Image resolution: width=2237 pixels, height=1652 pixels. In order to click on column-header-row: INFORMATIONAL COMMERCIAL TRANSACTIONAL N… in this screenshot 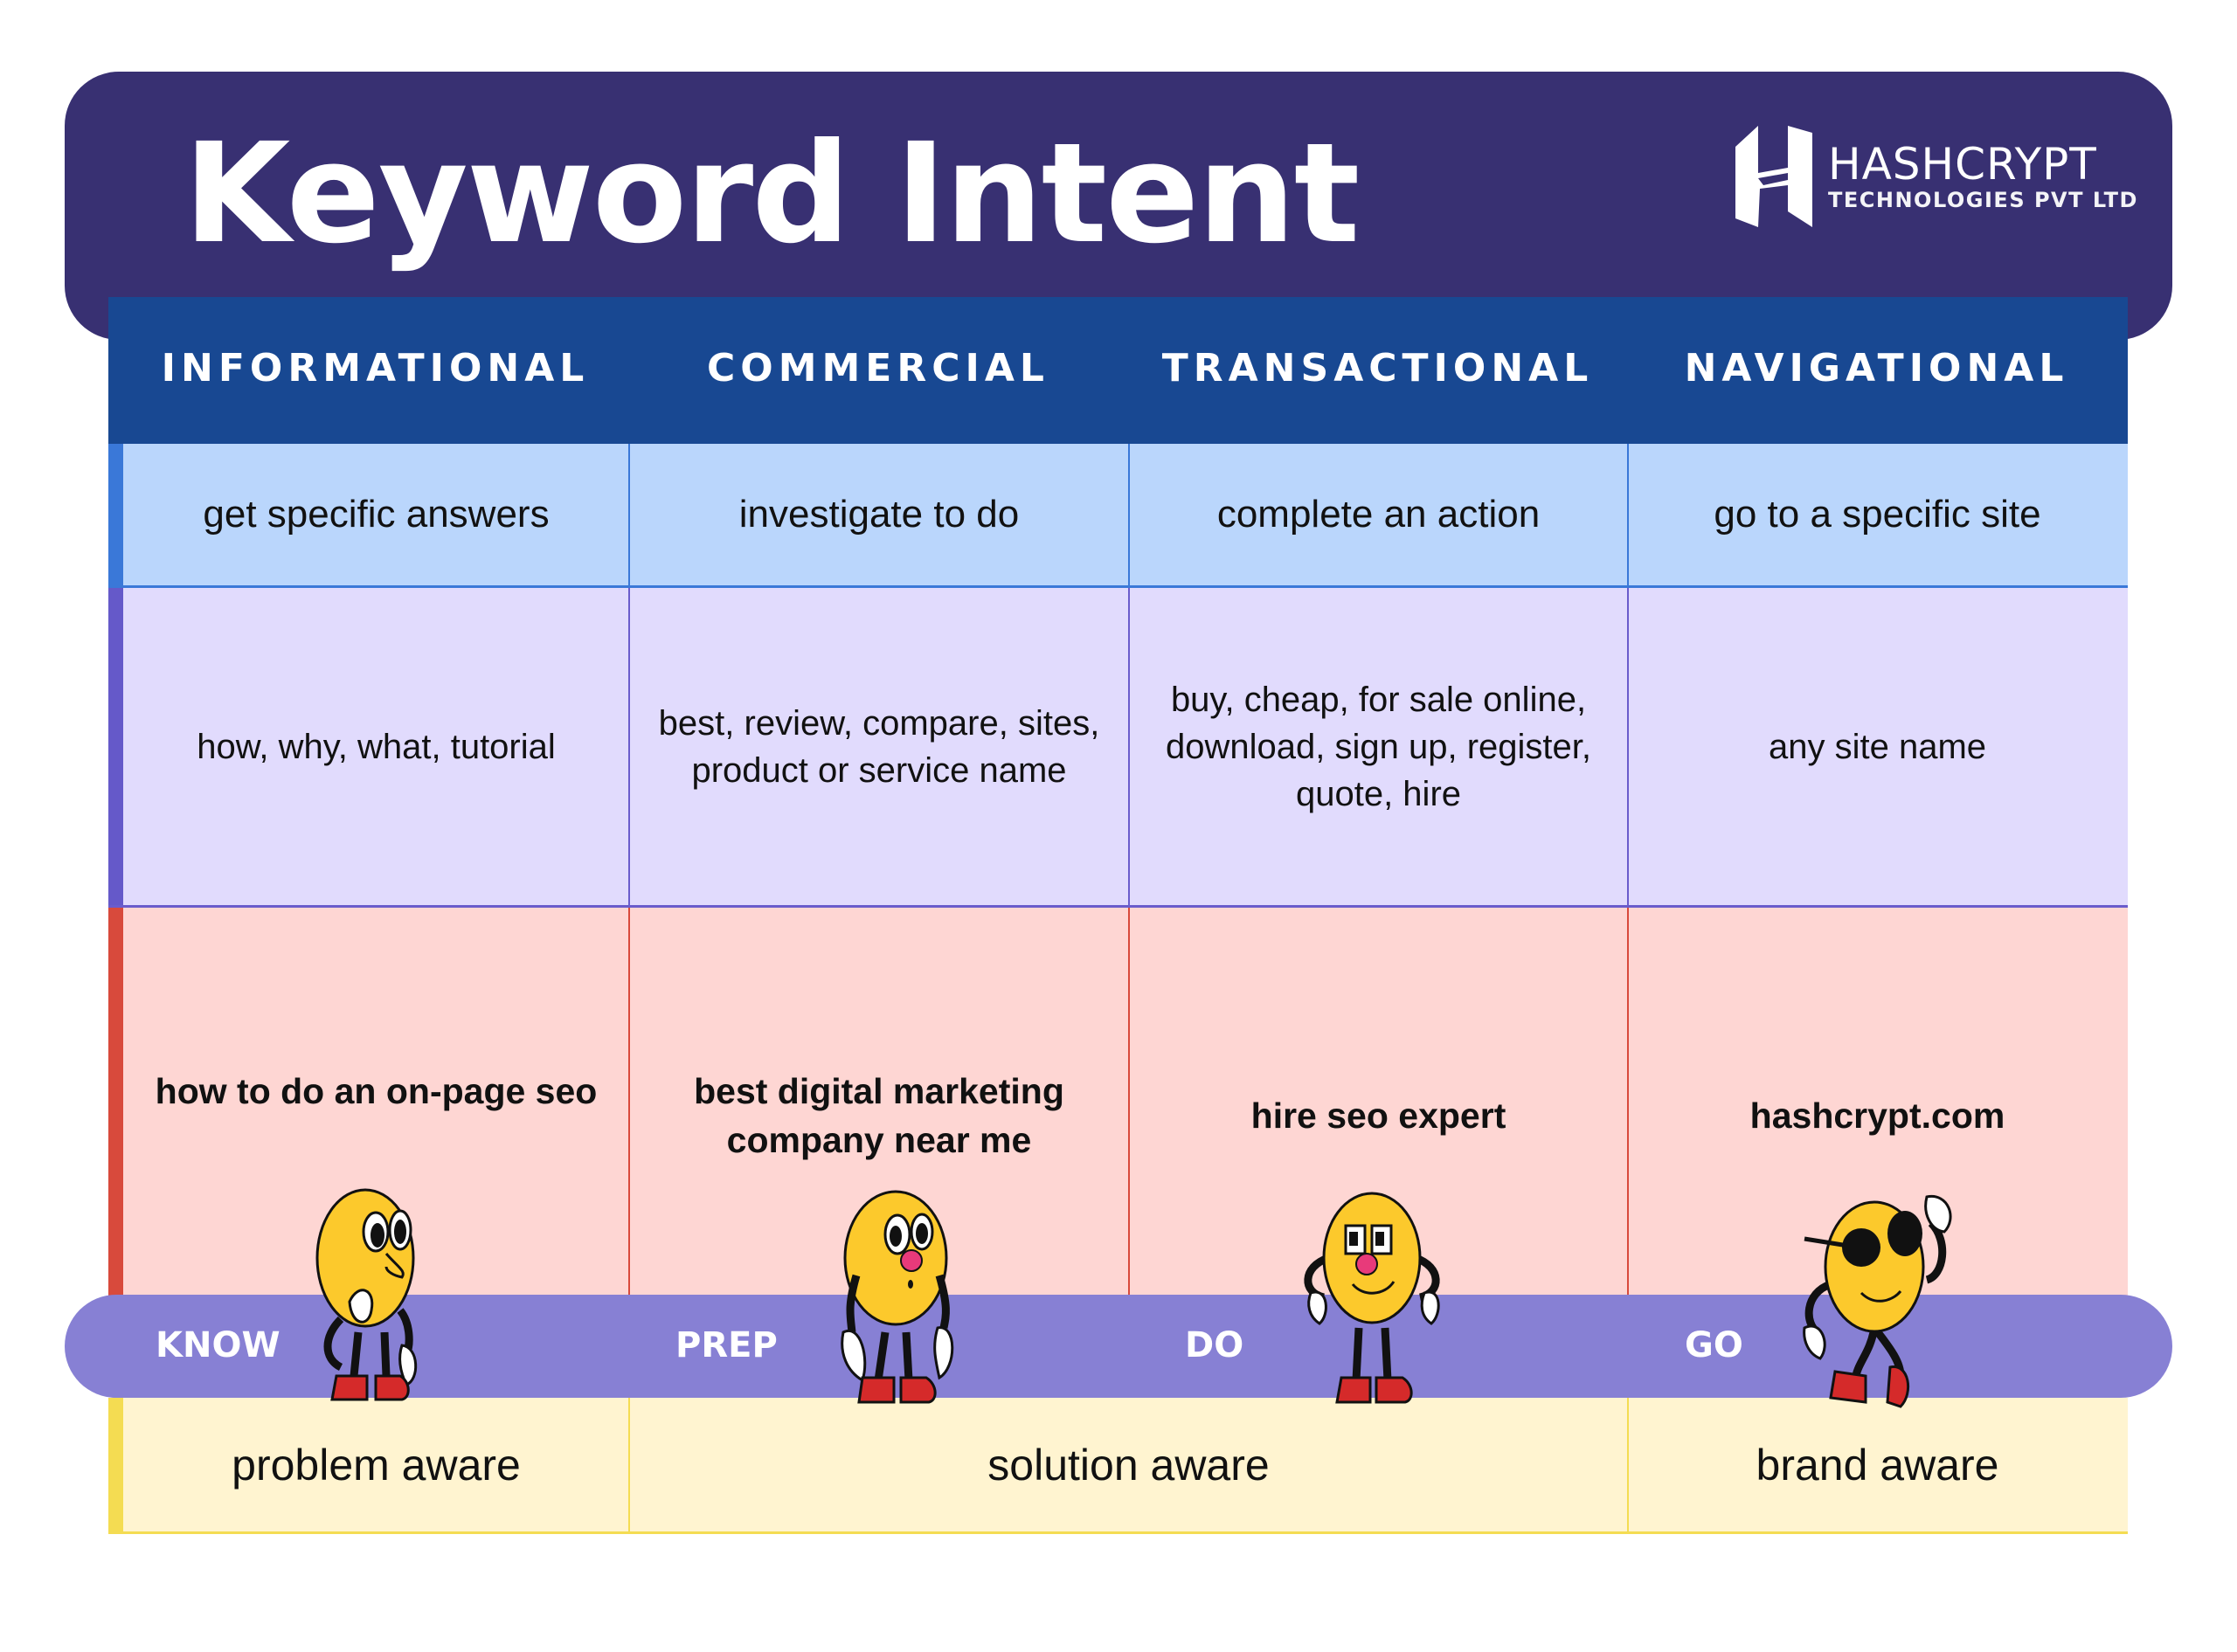, I will do `click(1118, 370)`.